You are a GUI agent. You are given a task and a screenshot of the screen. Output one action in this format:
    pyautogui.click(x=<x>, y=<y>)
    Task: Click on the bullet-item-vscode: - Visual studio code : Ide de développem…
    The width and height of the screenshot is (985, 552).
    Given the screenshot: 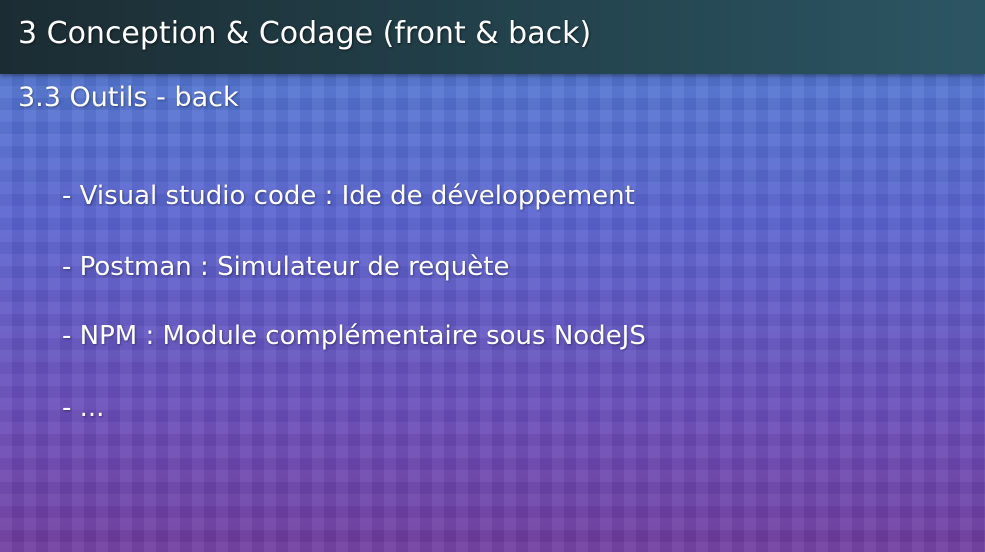 What is the action you would take?
    pyautogui.click(x=348, y=196)
    